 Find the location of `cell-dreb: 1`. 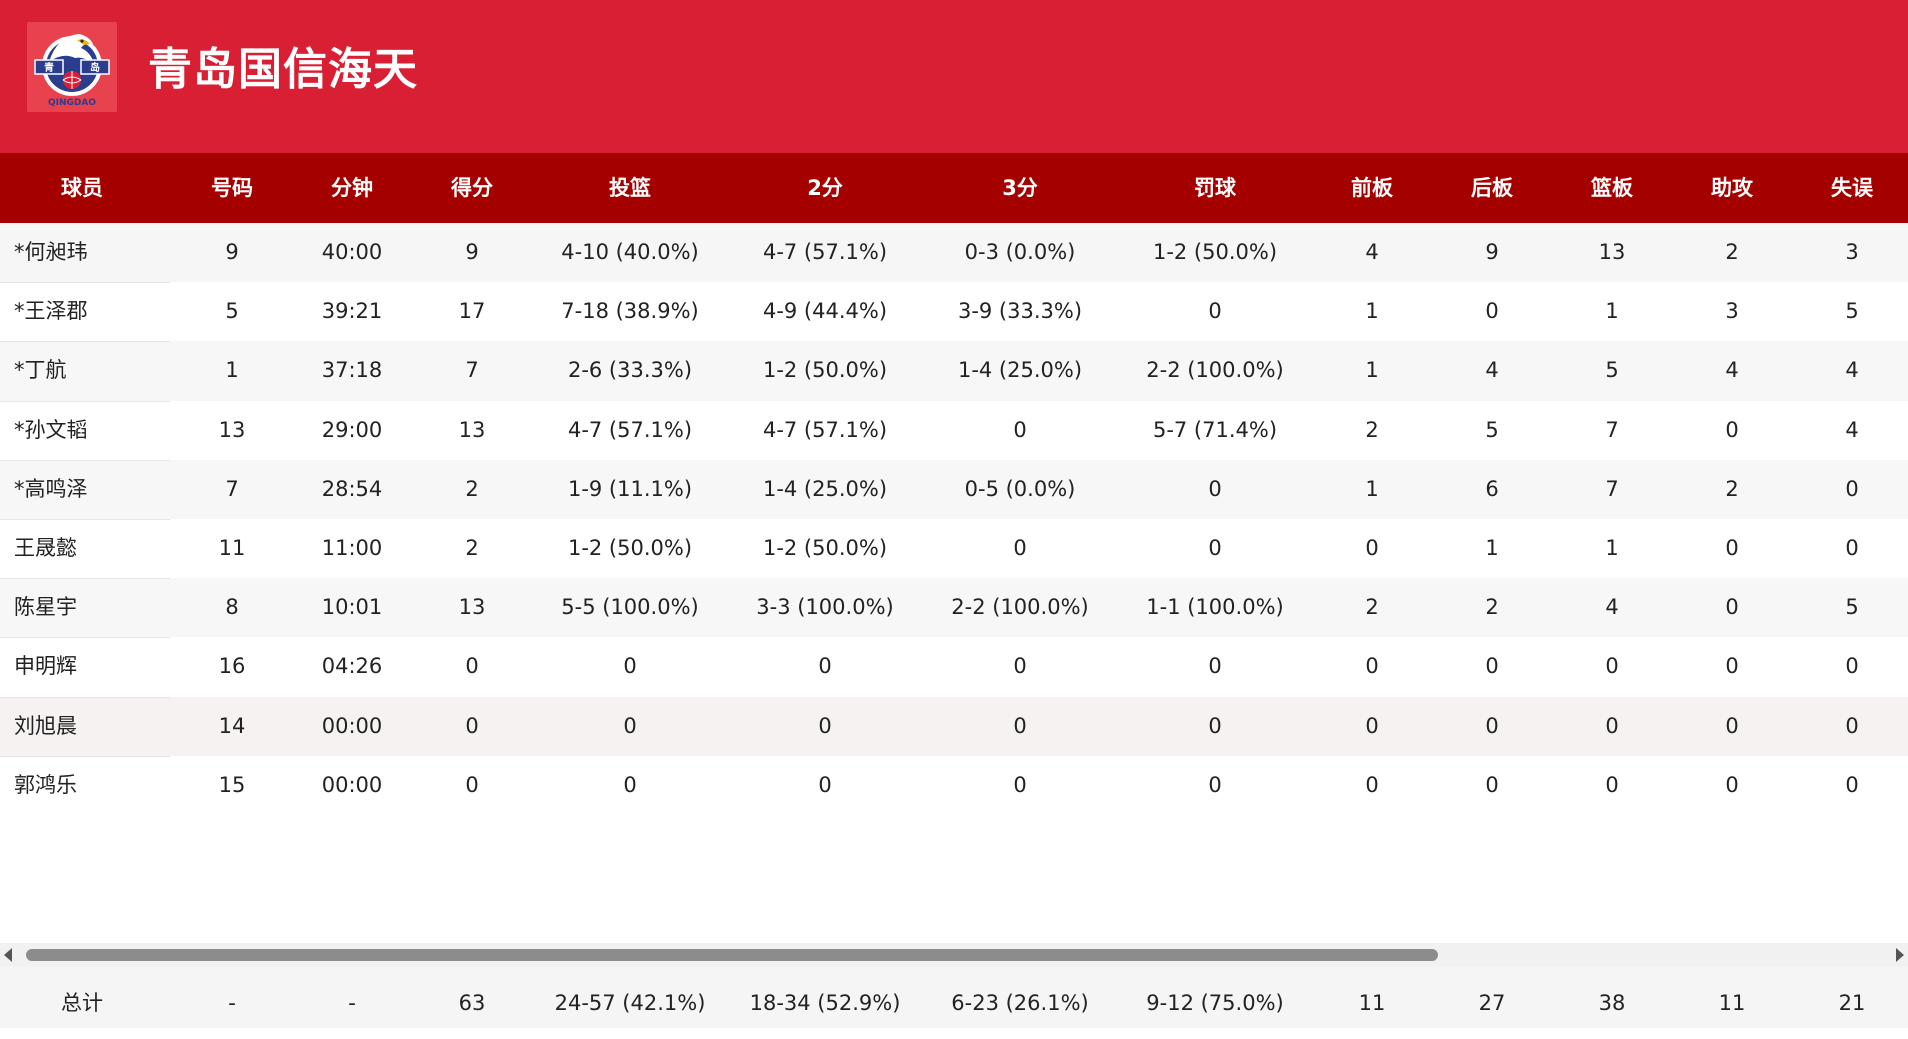

cell-dreb: 1 is located at coordinates (1492, 548).